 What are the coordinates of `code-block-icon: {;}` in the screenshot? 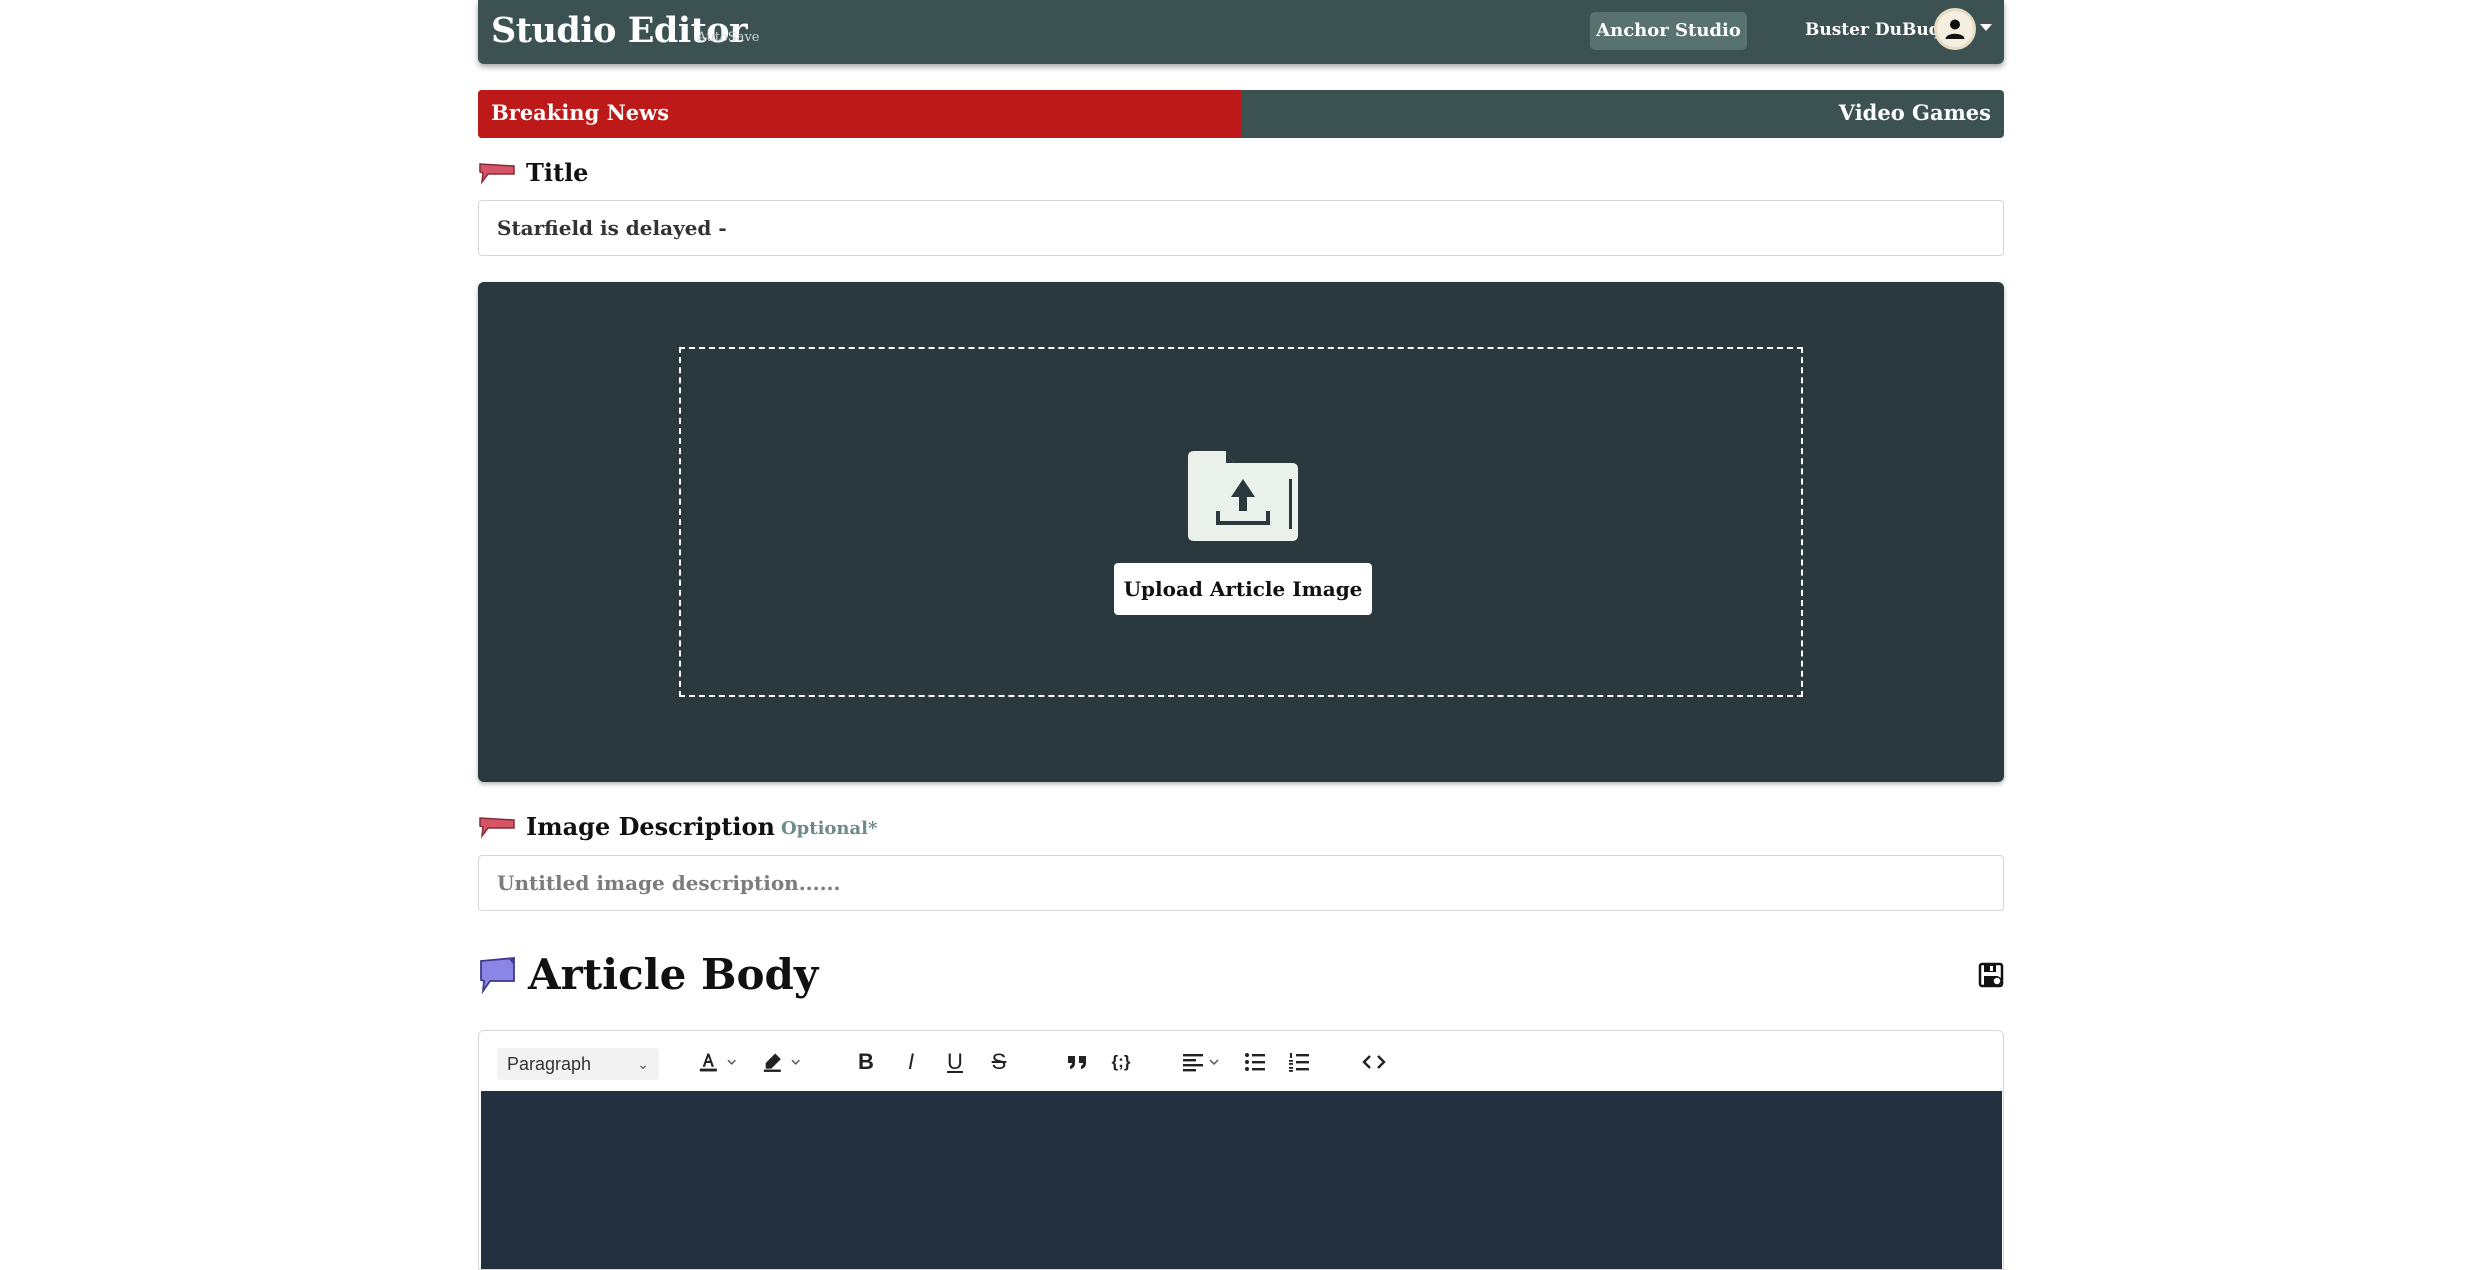 It's located at (1121, 1061).